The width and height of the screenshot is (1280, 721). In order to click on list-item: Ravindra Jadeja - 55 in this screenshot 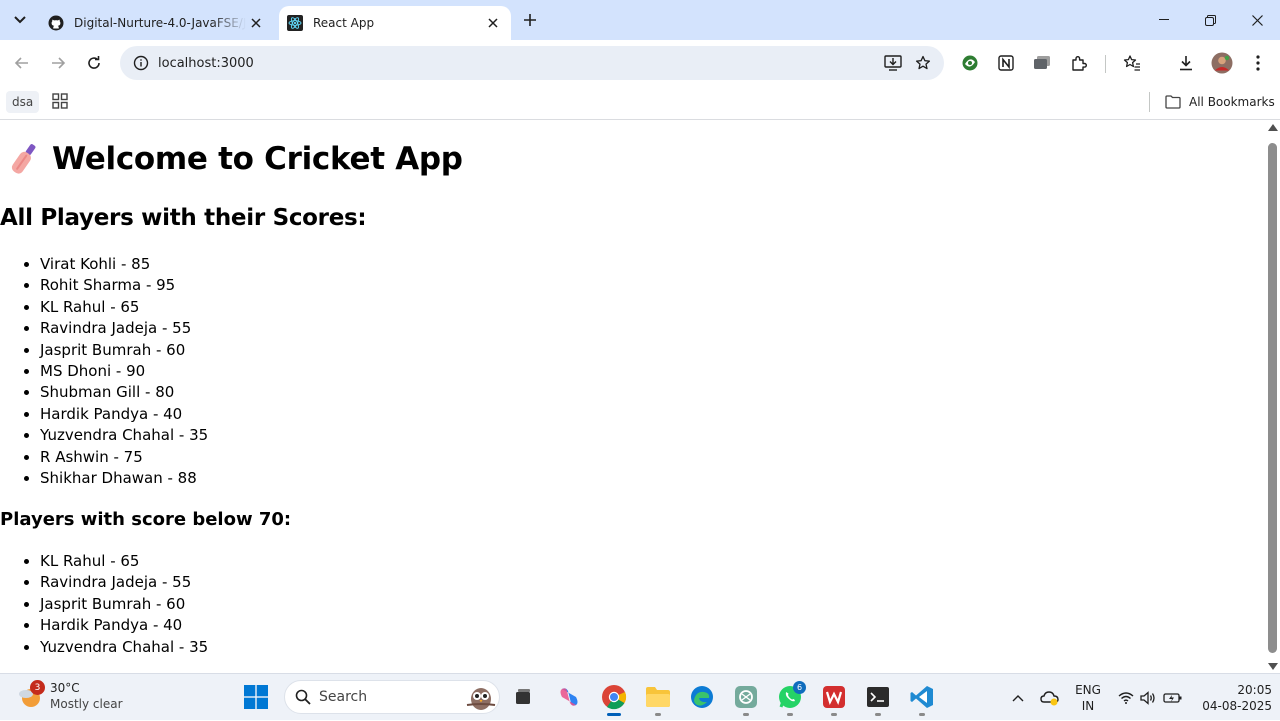, I will do `click(124, 582)`.